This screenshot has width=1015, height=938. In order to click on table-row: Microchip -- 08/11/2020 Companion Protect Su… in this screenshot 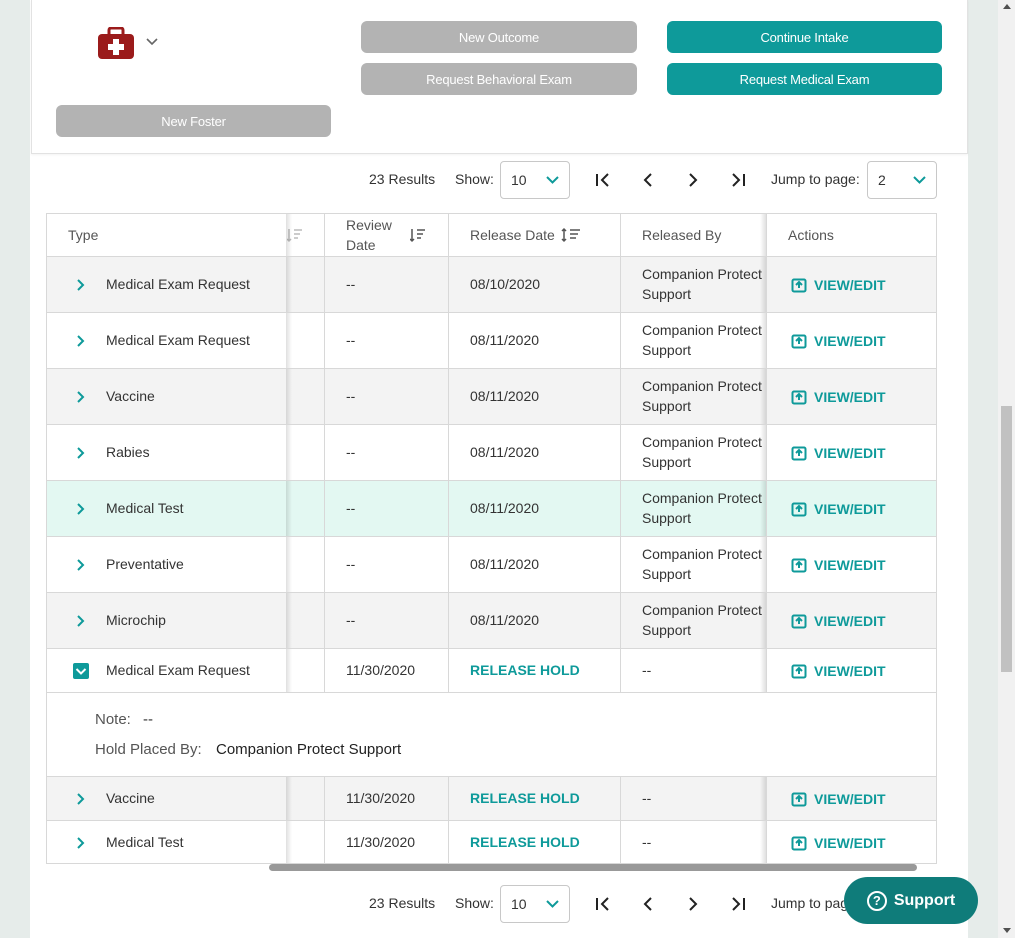, I will do `click(491, 621)`.